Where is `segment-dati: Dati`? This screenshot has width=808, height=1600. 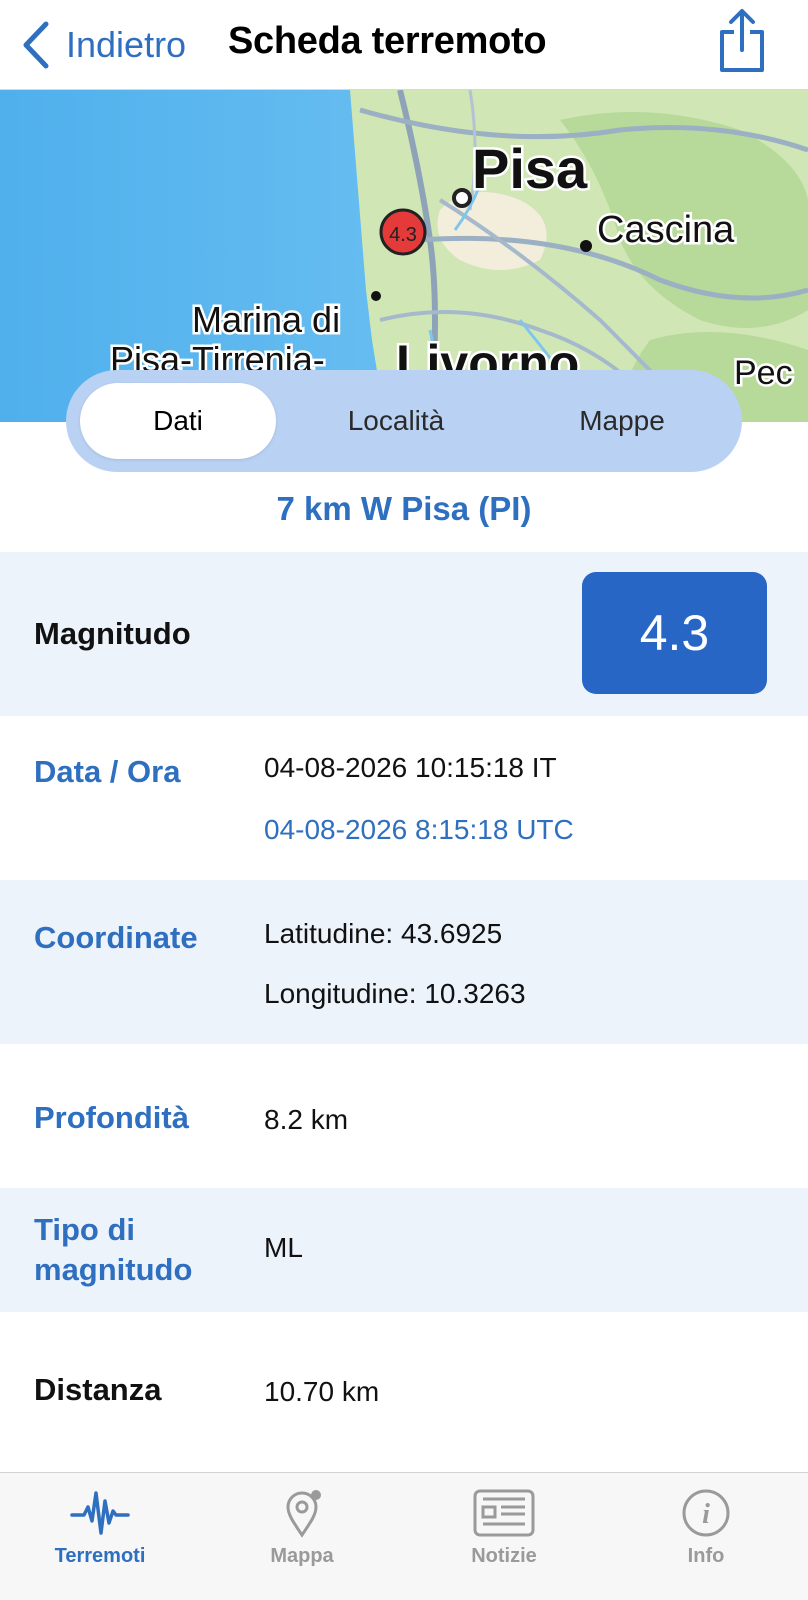 segment-dati: Dati is located at coordinates (178, 421).